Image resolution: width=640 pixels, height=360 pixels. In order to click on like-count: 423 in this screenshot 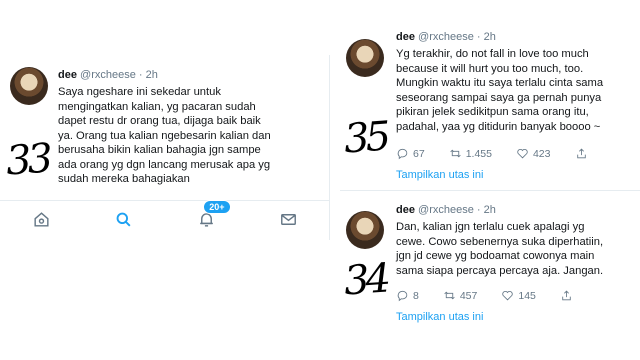, I will do `click(541, 153)`.